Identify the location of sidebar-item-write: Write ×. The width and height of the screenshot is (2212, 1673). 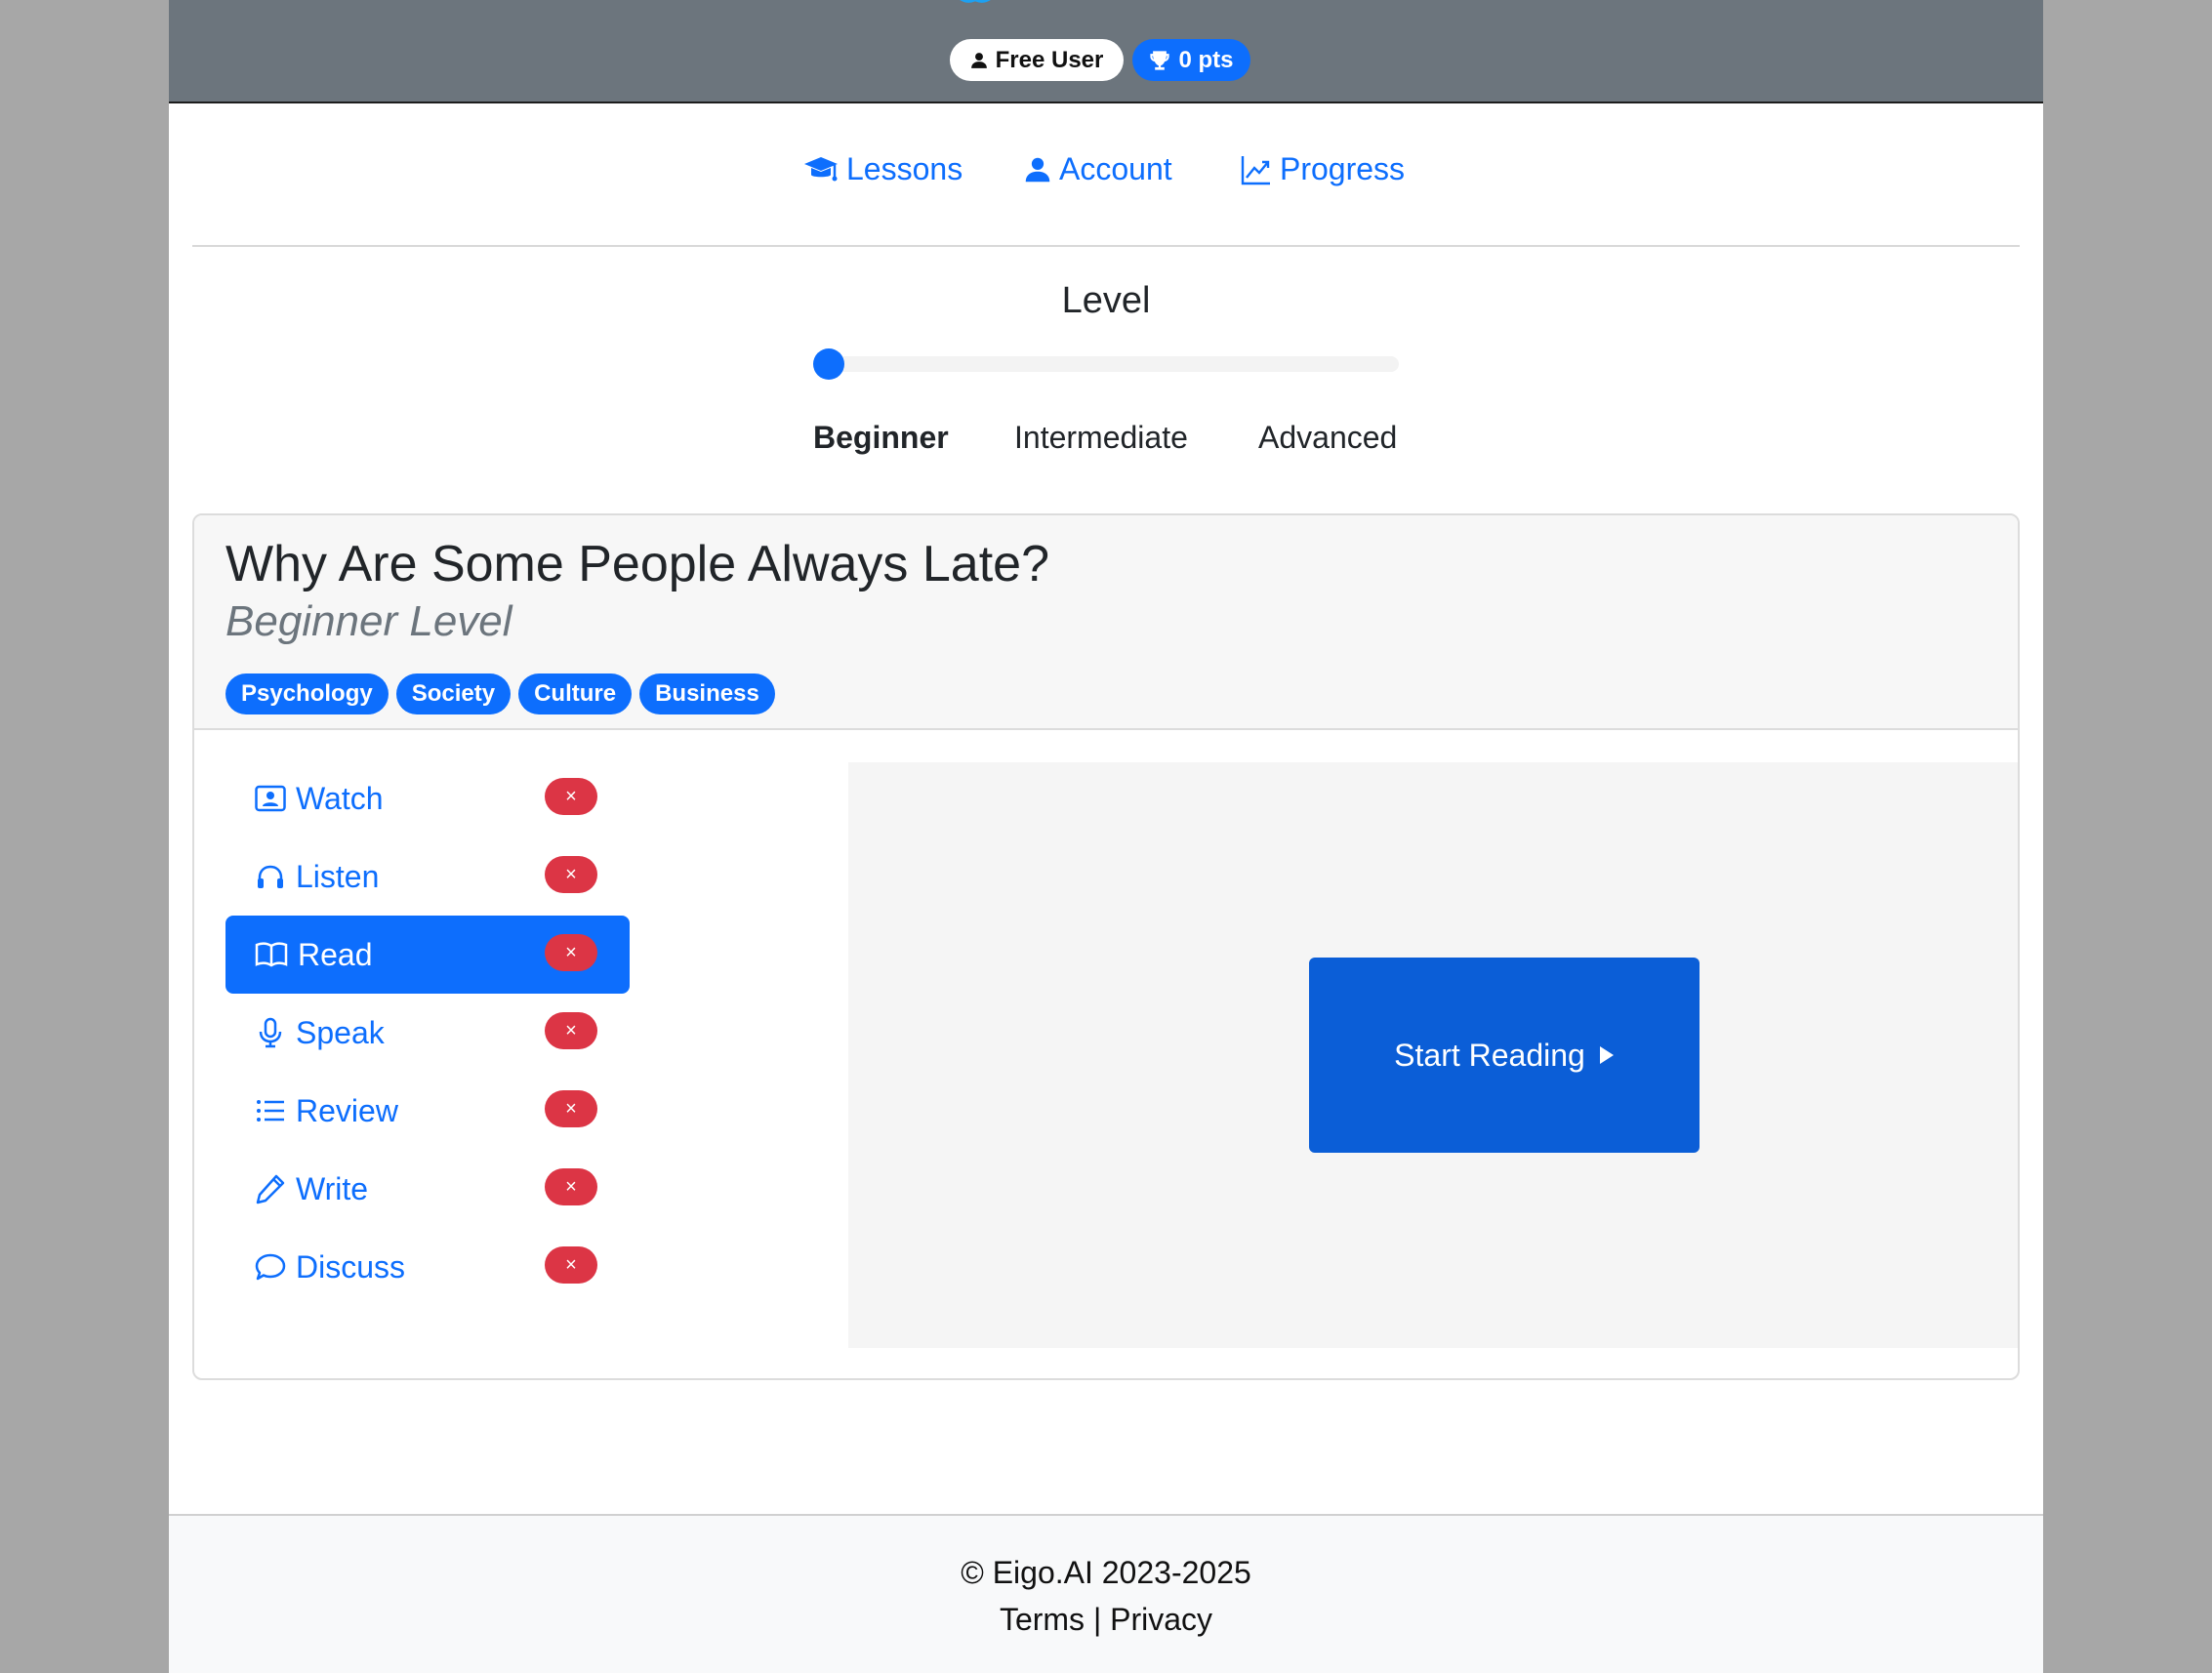
(427, 1189).